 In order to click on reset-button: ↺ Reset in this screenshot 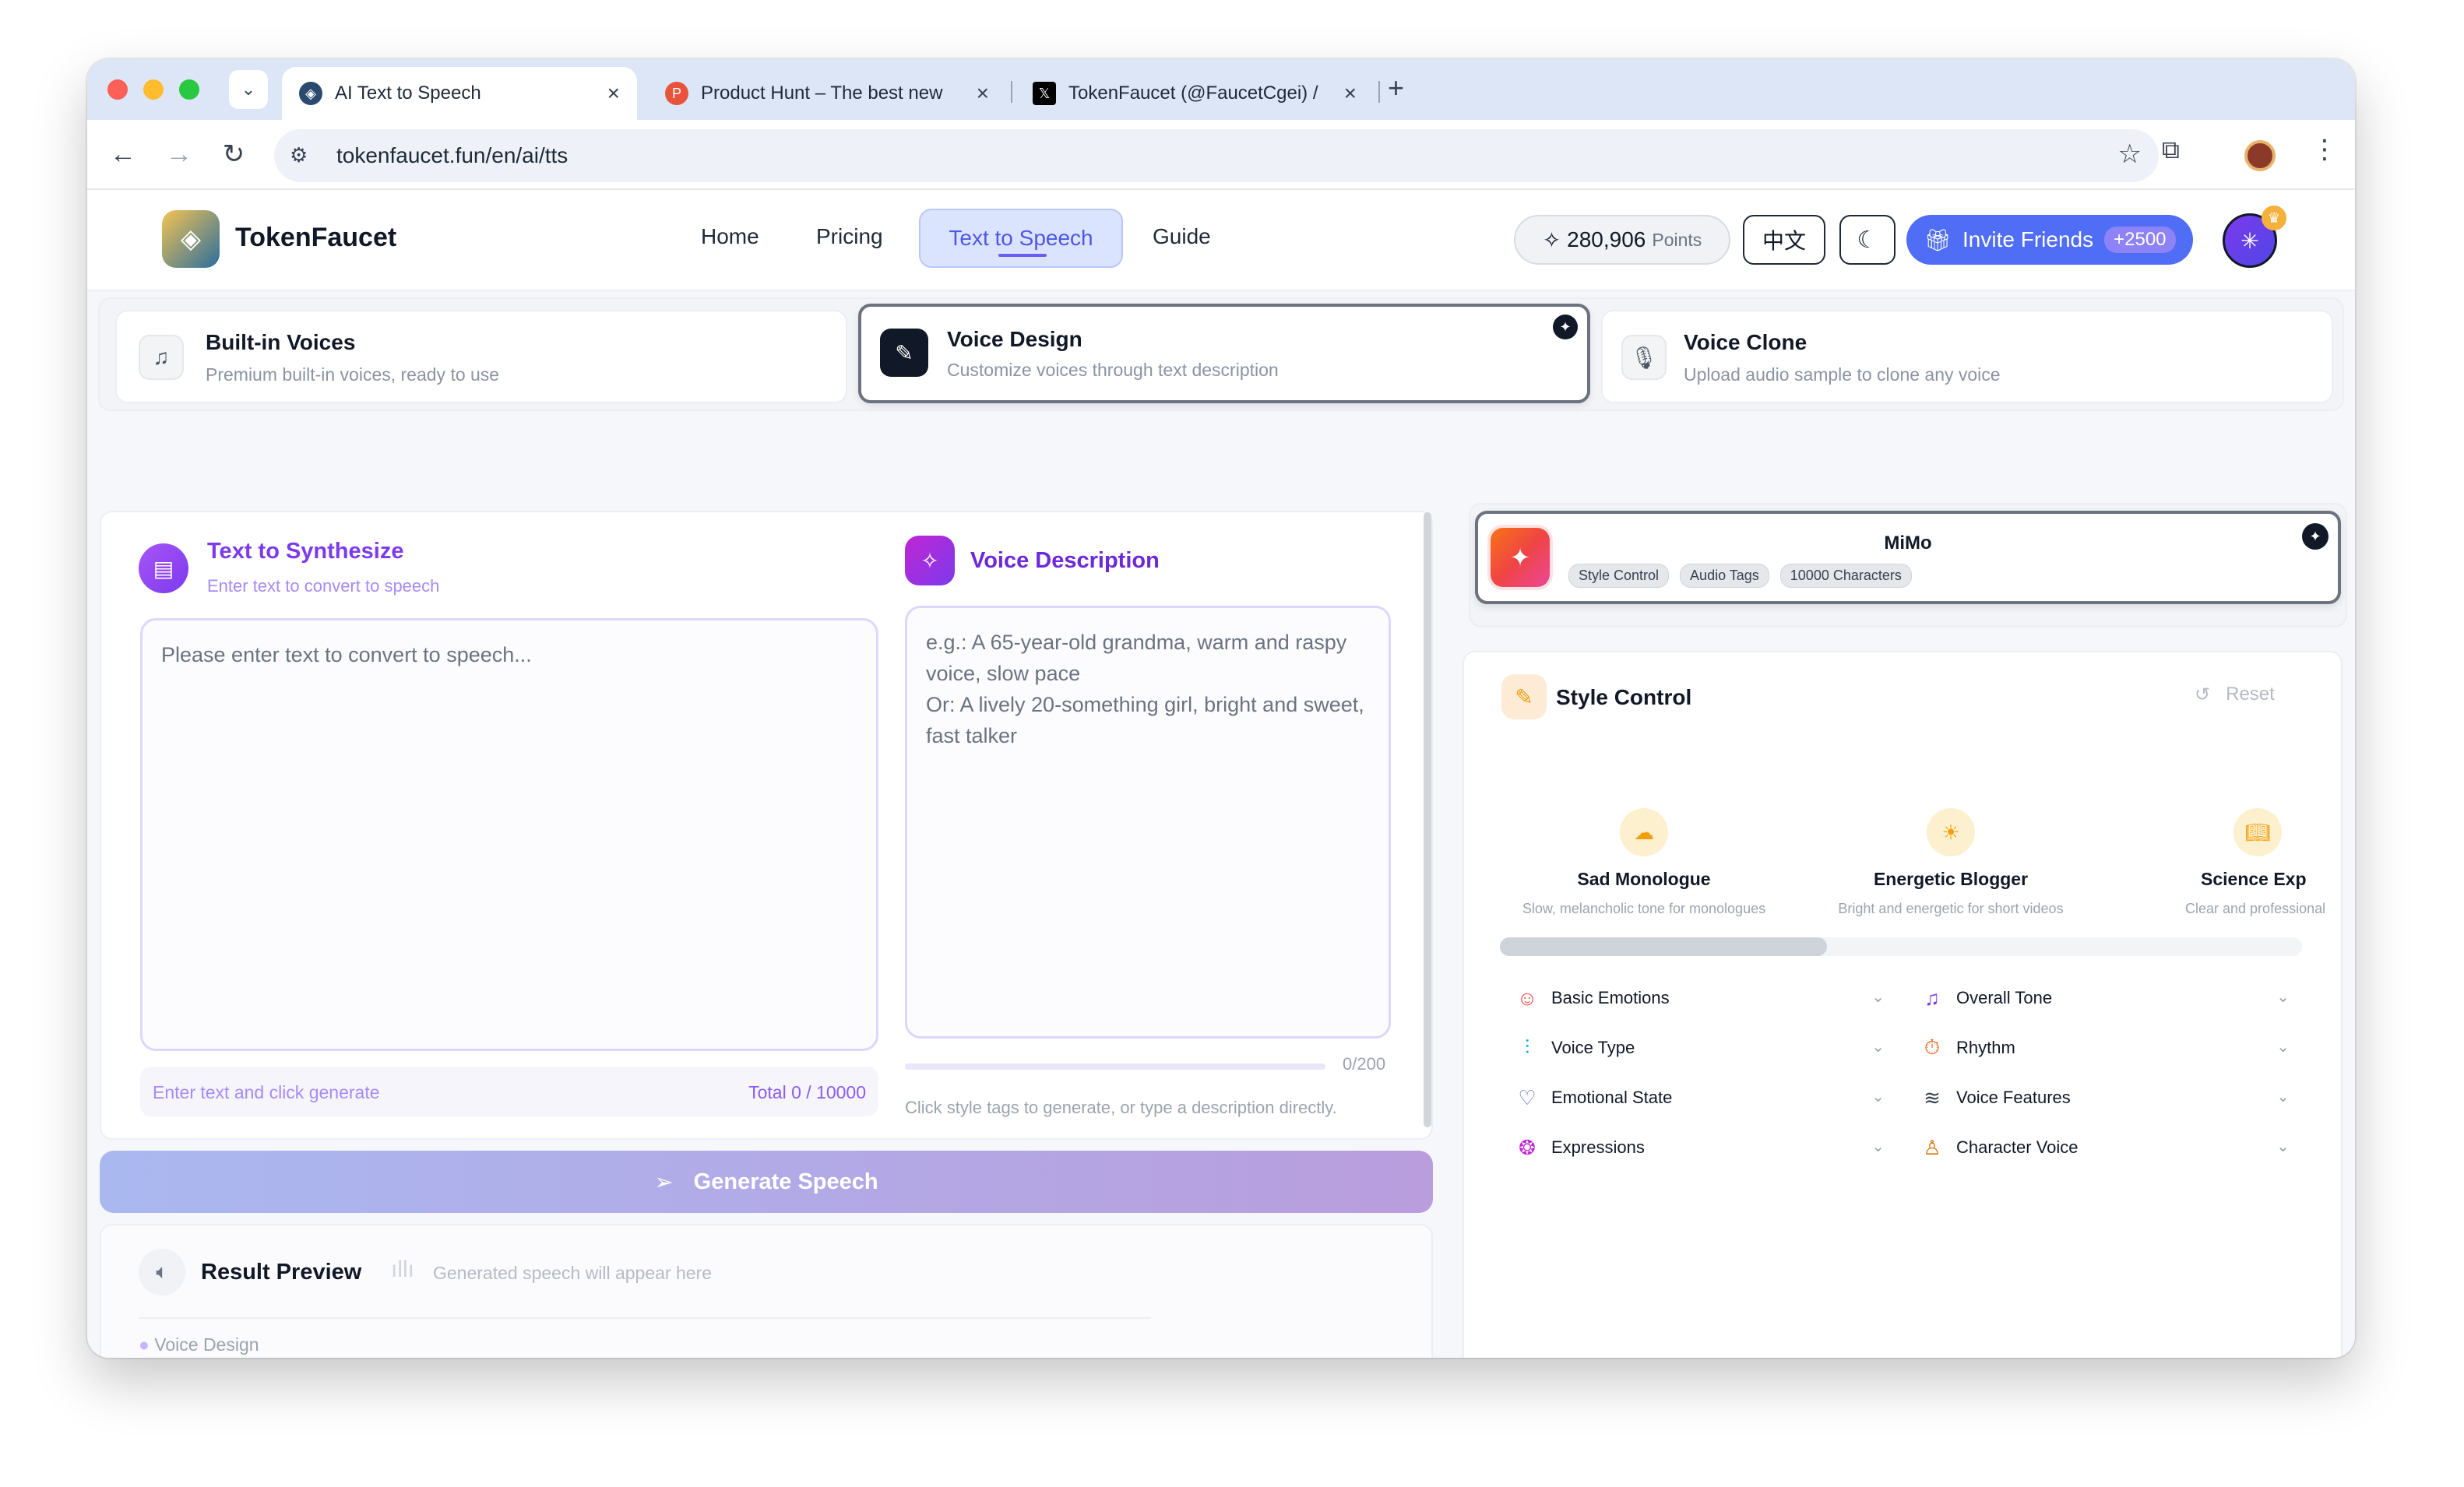, I will do `click(2235, 695)`.